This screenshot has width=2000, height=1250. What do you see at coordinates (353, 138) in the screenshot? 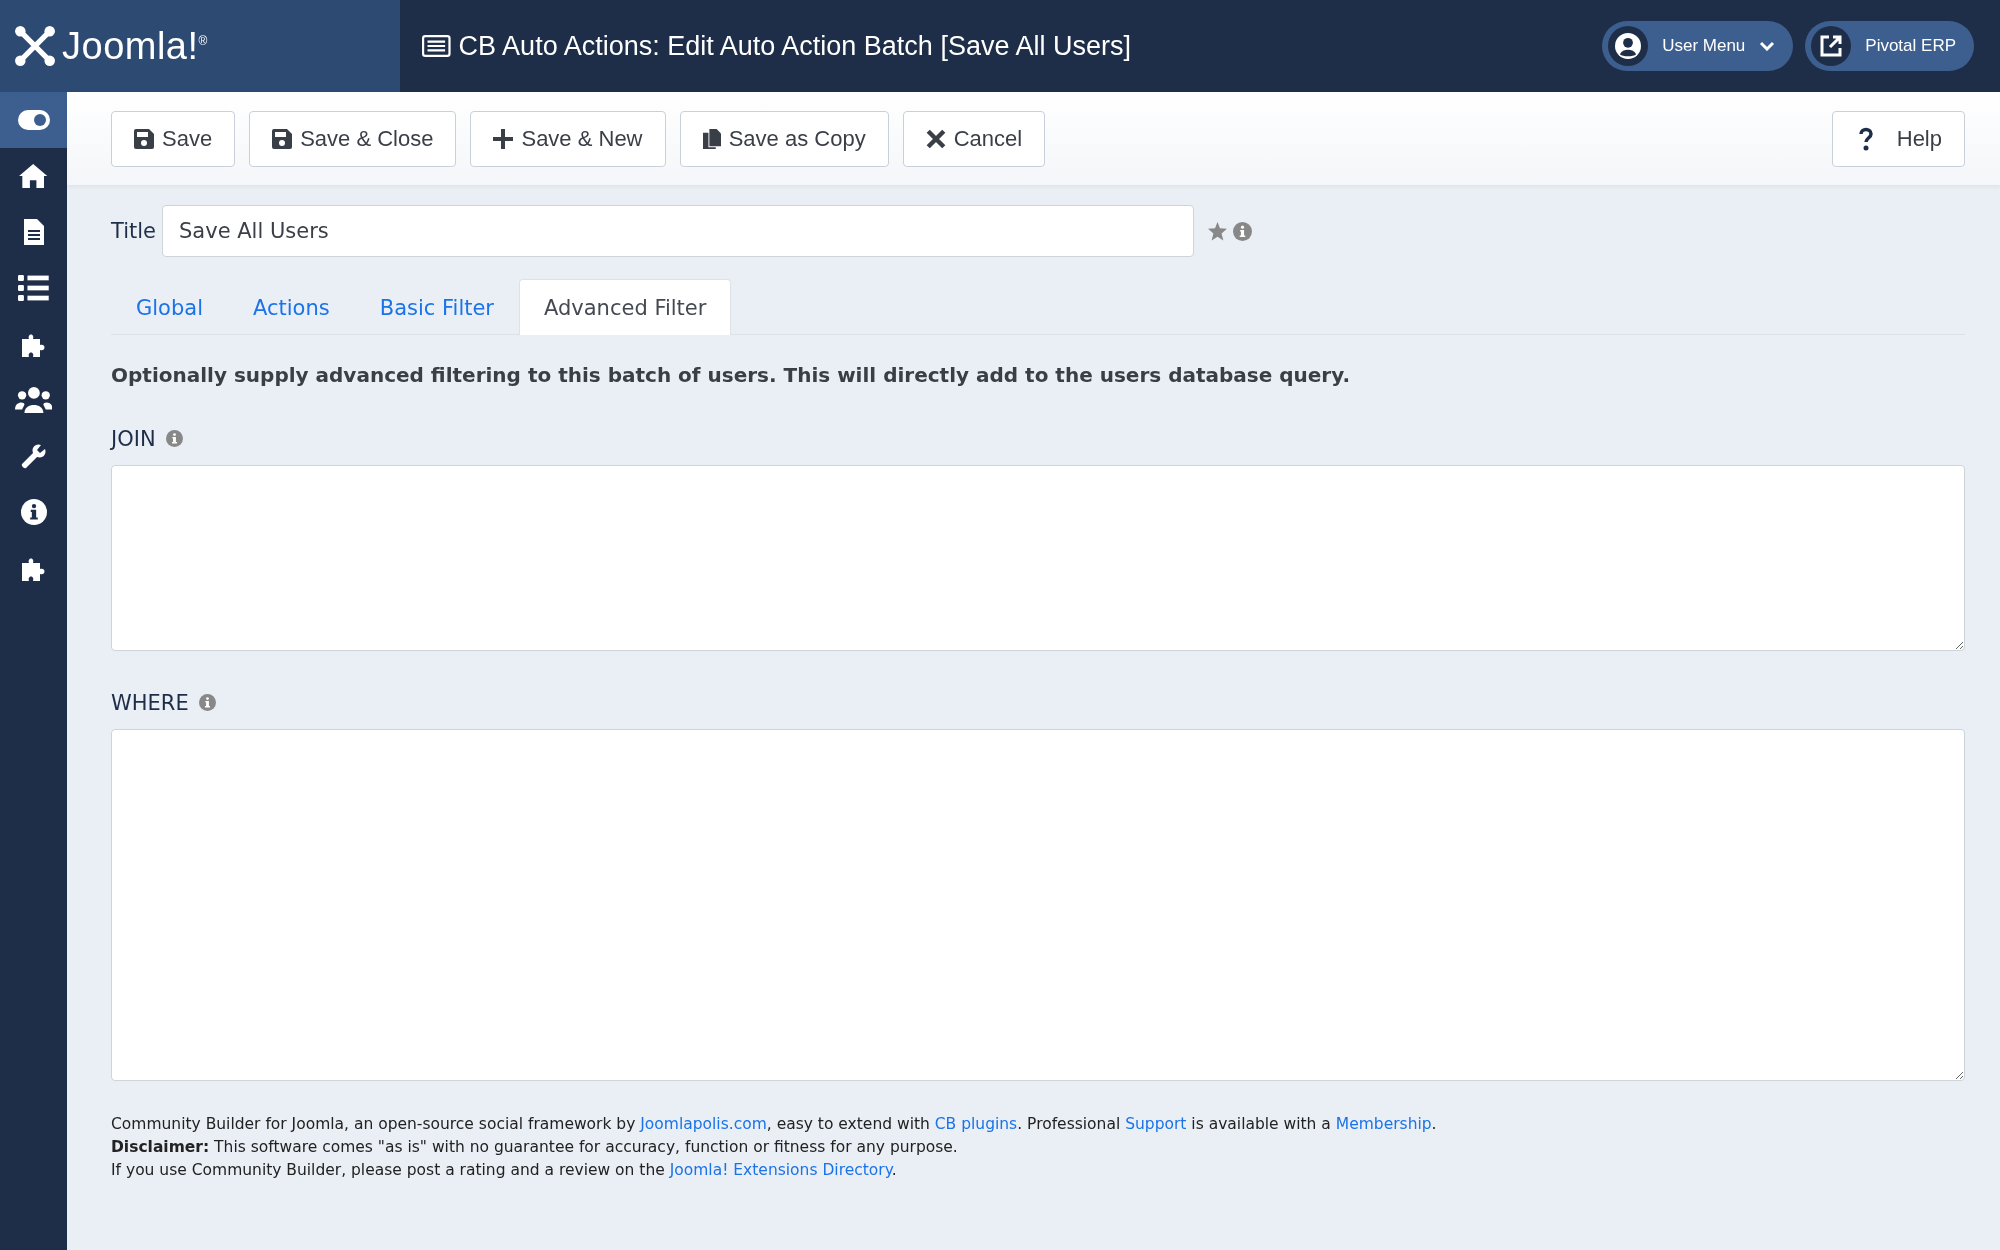
I see `toolbar-button: Save & Close` at bounding box center [353, 138].